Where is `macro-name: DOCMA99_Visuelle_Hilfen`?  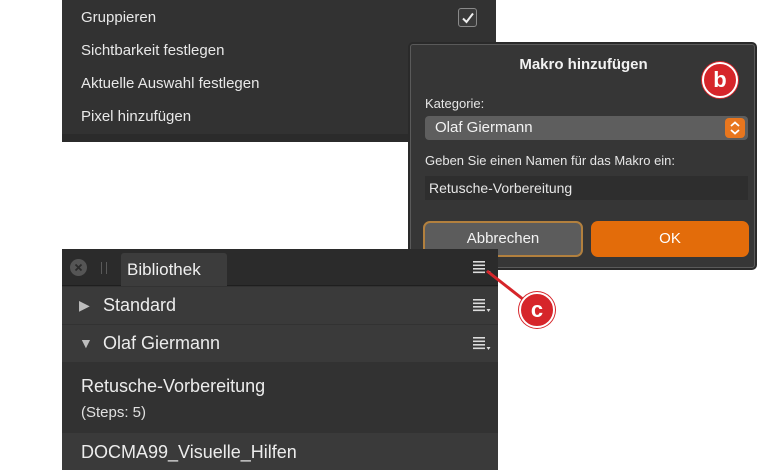 macro-name: DOCMA99_Visuelle_Hilfen is located at coordinates (189, 452).